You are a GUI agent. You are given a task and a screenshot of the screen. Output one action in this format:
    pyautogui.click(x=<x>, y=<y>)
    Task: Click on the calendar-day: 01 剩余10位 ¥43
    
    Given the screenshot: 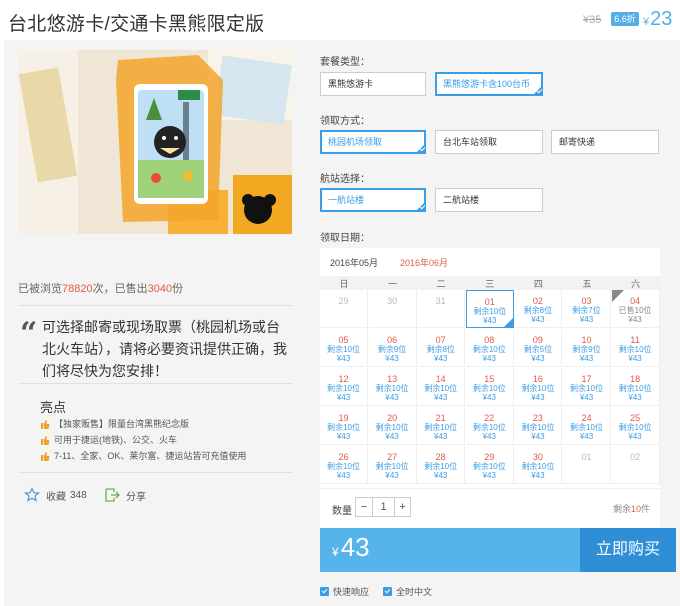 What is the action you would take?
    pyautogui.click(x=489, y=309)
    